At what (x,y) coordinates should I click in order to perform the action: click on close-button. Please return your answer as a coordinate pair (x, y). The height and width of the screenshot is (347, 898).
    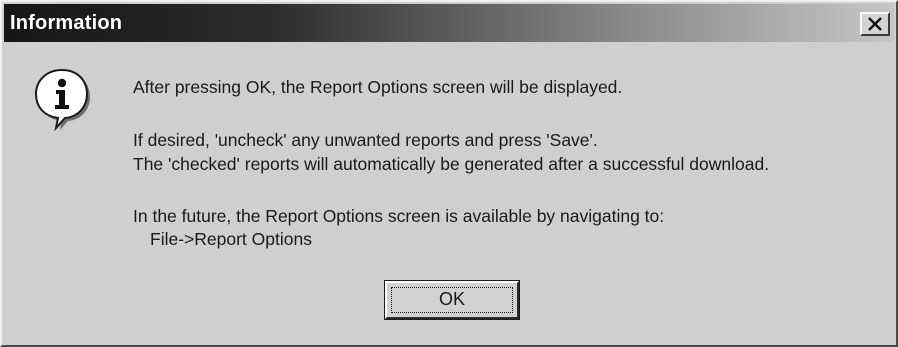
    Looking at the image, I should click on (875, 24).